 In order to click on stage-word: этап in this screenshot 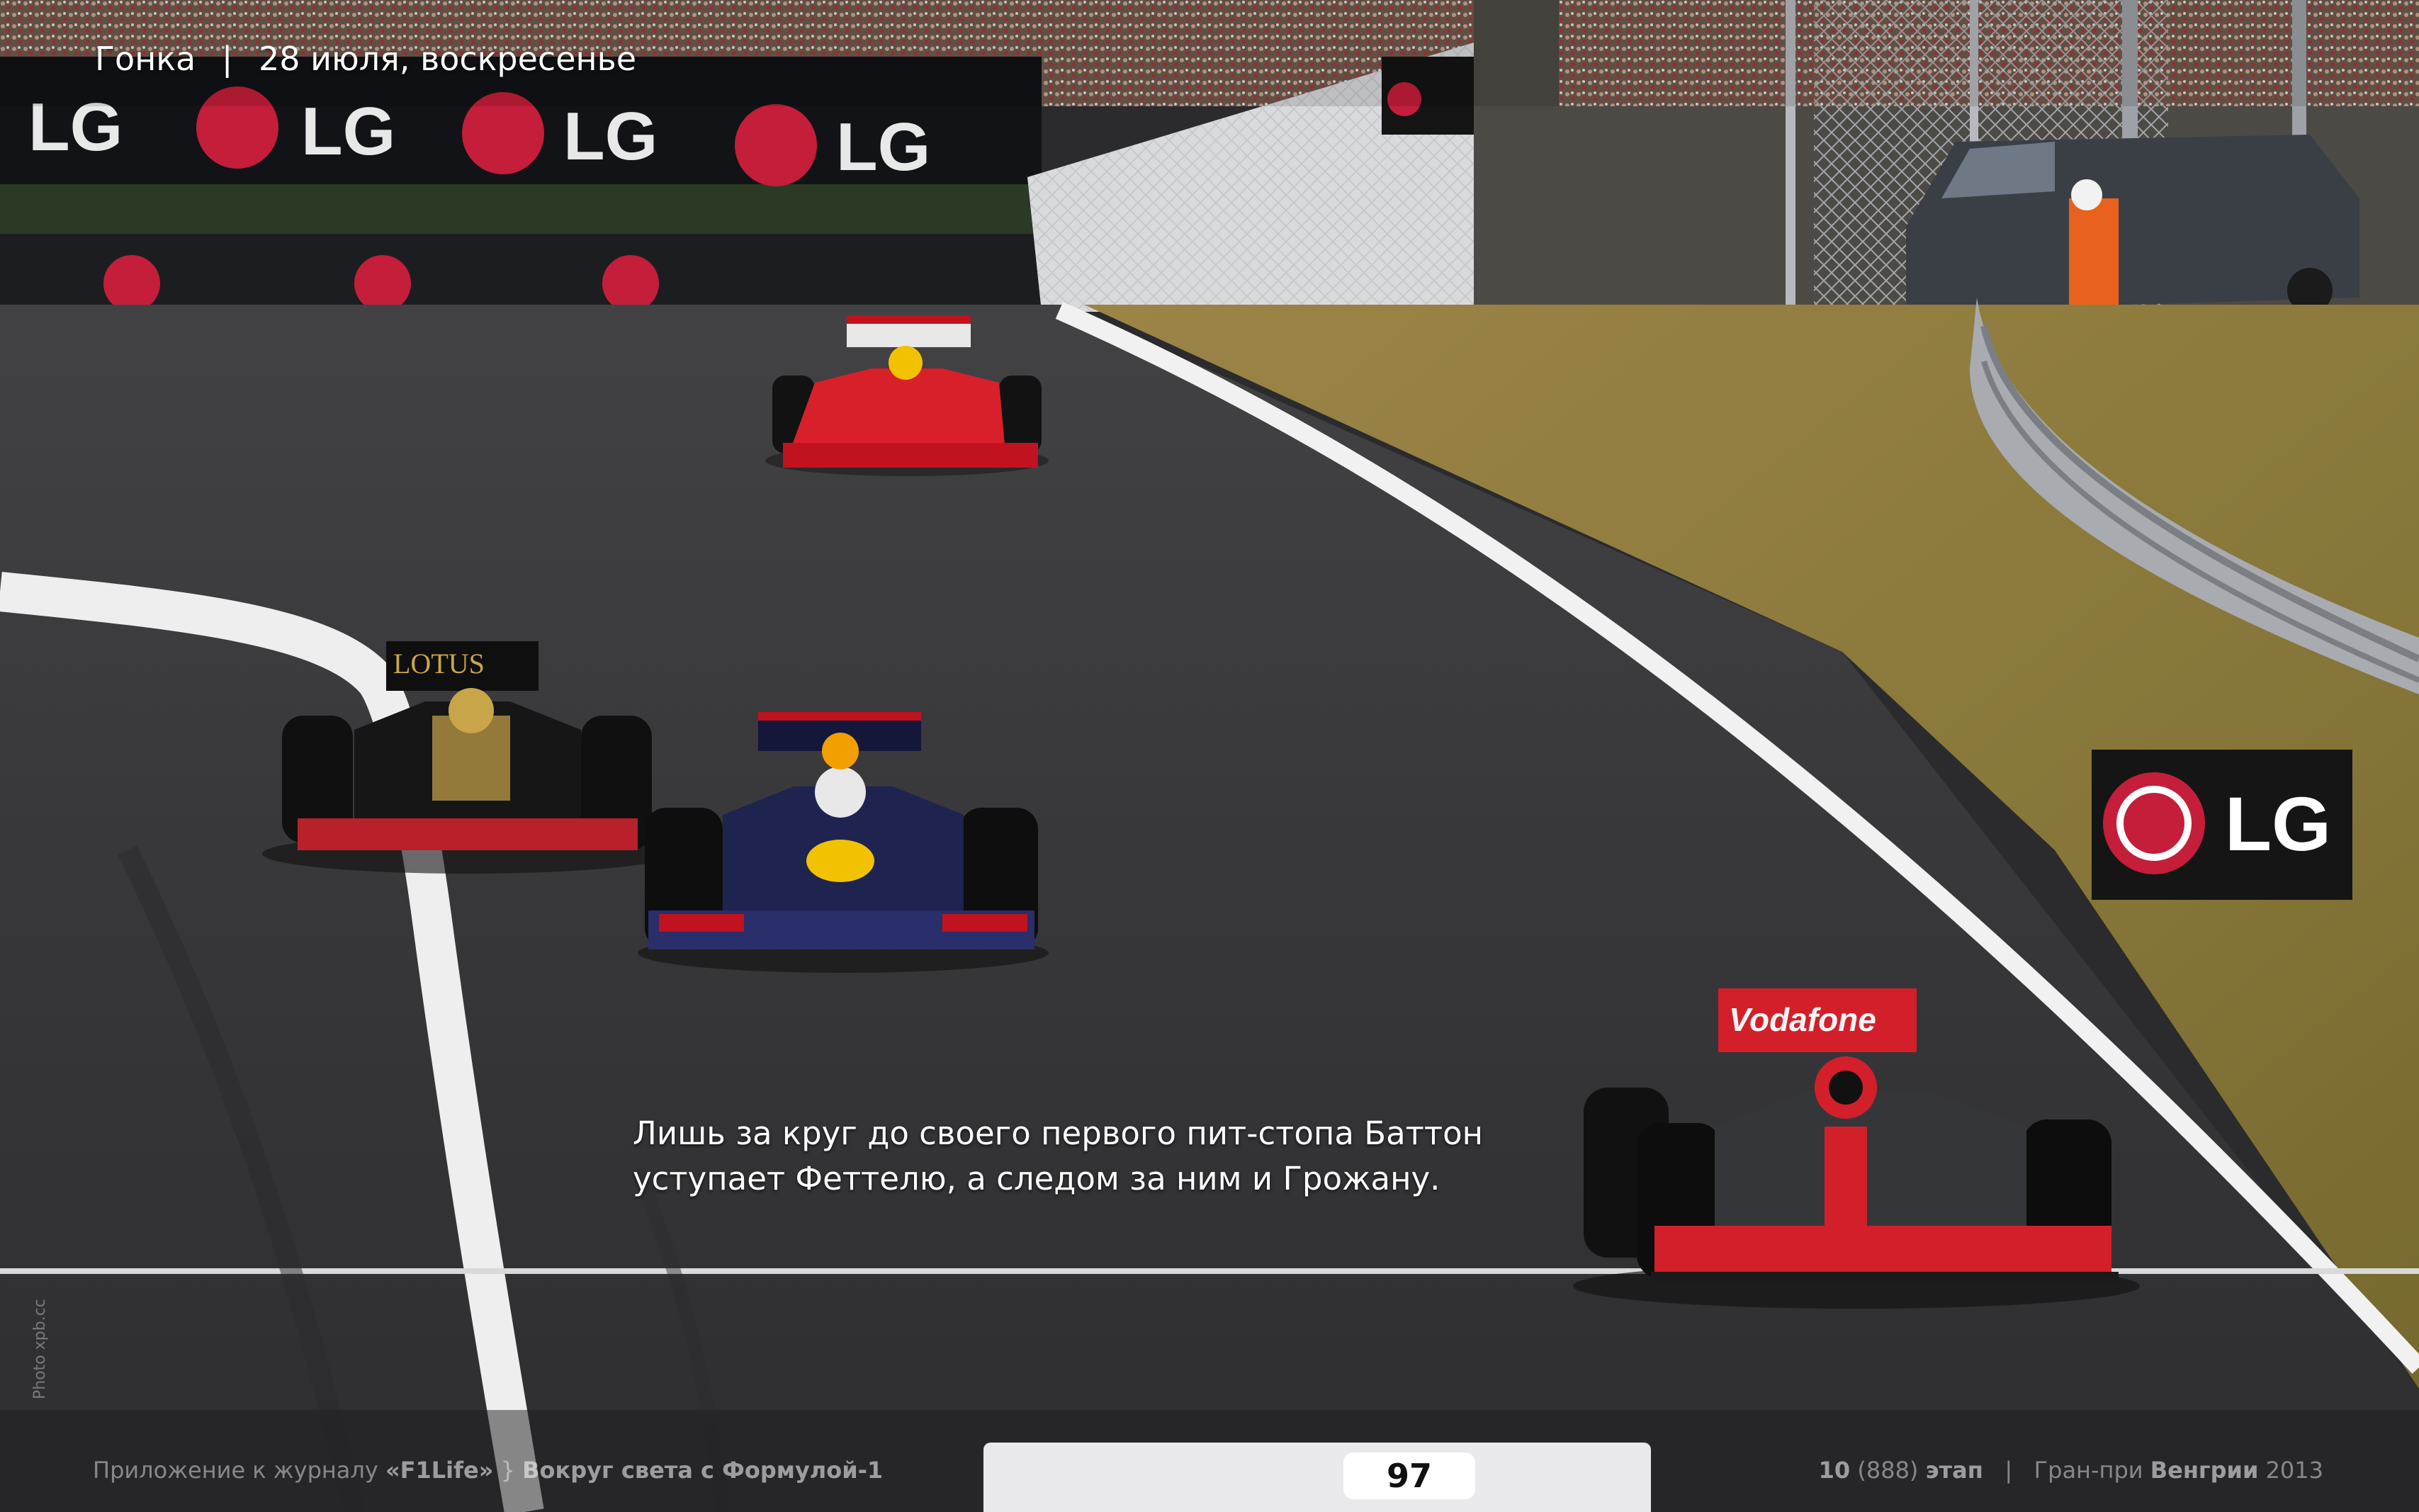, I will do `click(1954, 1470)`.